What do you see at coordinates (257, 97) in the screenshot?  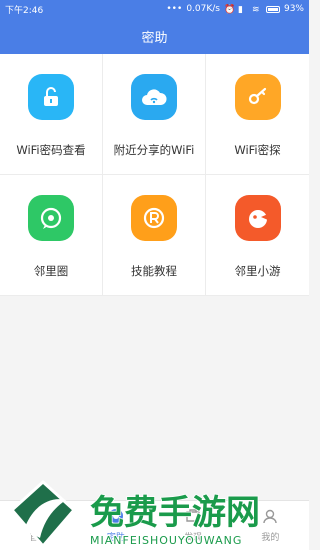 I see `key-icon` at bounding box center [257, 97].